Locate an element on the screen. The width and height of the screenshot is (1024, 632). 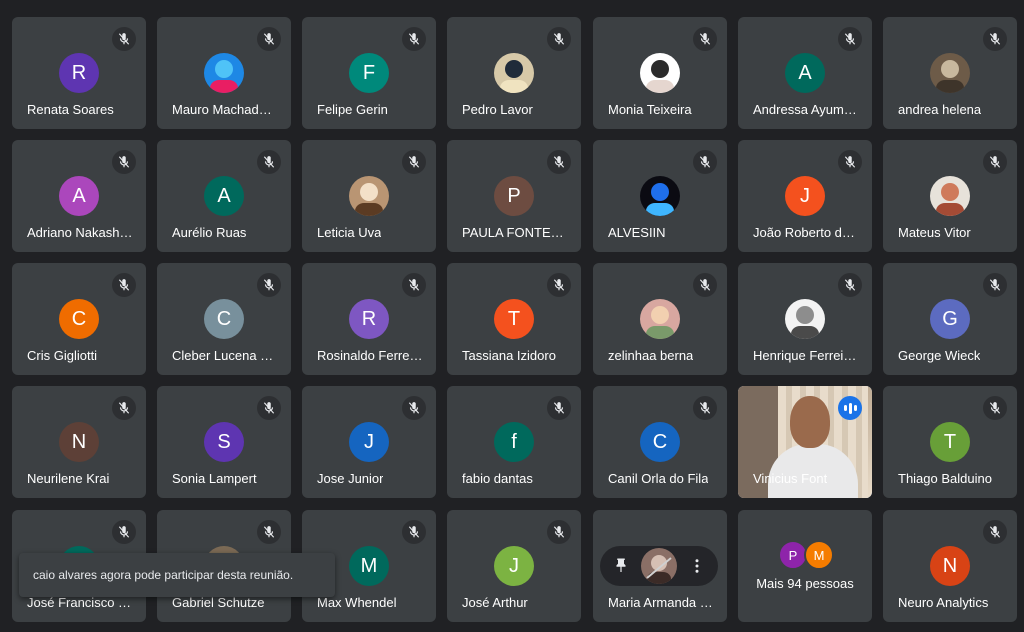
participant-name: Leticia Uva is located at coordinates (349, 232).